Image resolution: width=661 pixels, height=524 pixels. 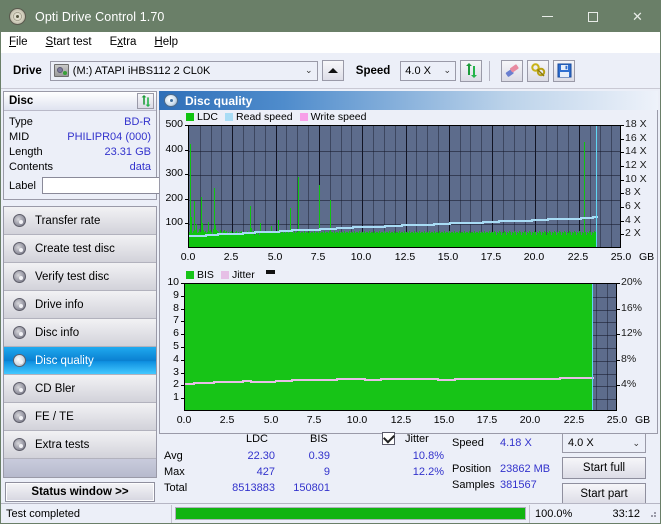 I want to click on speed-label: Speed, so click(x=373, y=70).